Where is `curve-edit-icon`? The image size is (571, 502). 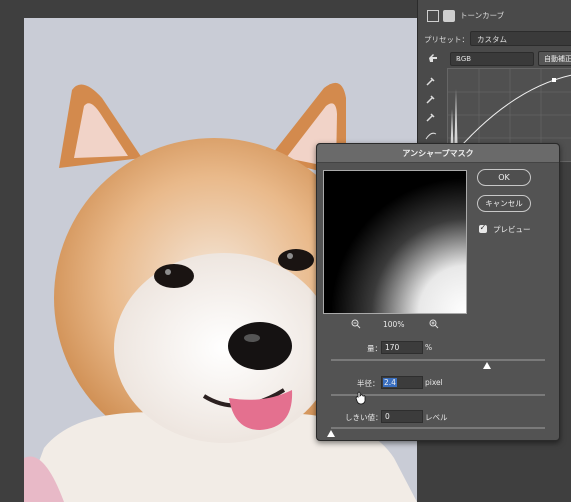 curve-edit-icon is located at coordinates (431, 135).